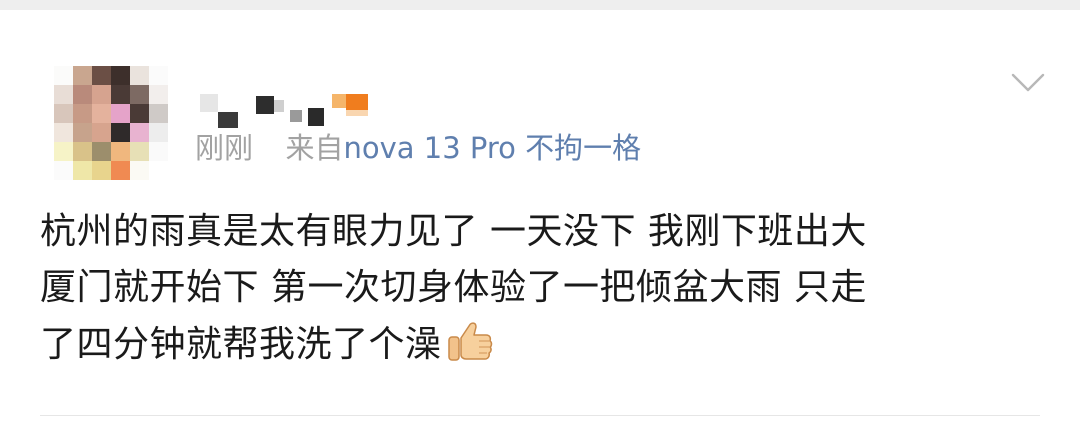 The height and width of the screenshot is (431, 1080). What do you see at coordinates (1028, 83) in the screenshot?
I see `chevron-down-icon` at bounding box center [1028, 83].